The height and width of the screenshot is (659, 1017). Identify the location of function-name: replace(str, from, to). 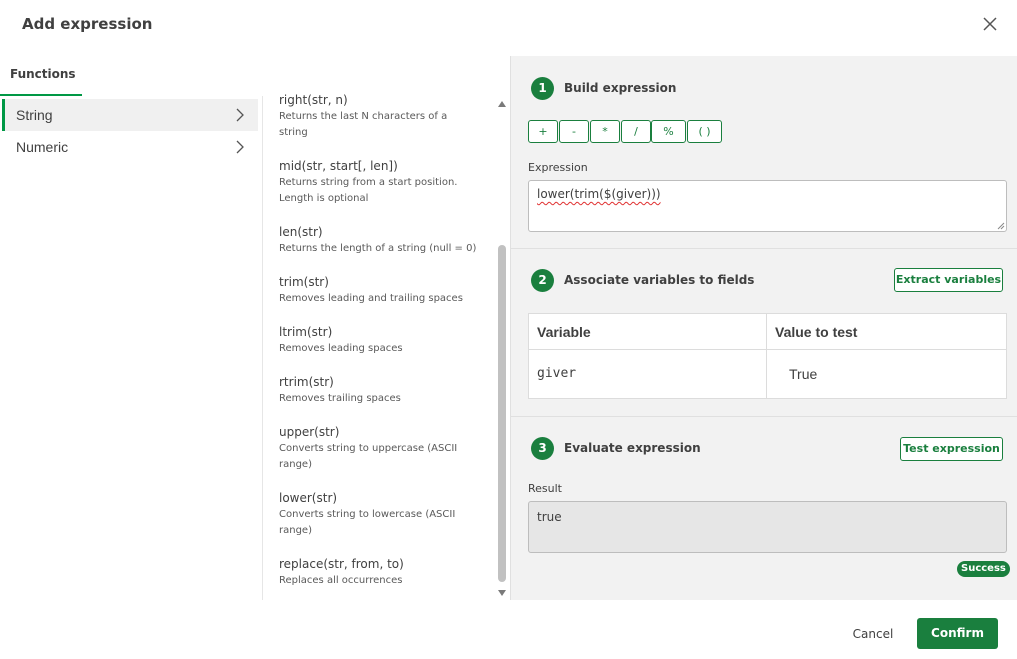
(341, 564).